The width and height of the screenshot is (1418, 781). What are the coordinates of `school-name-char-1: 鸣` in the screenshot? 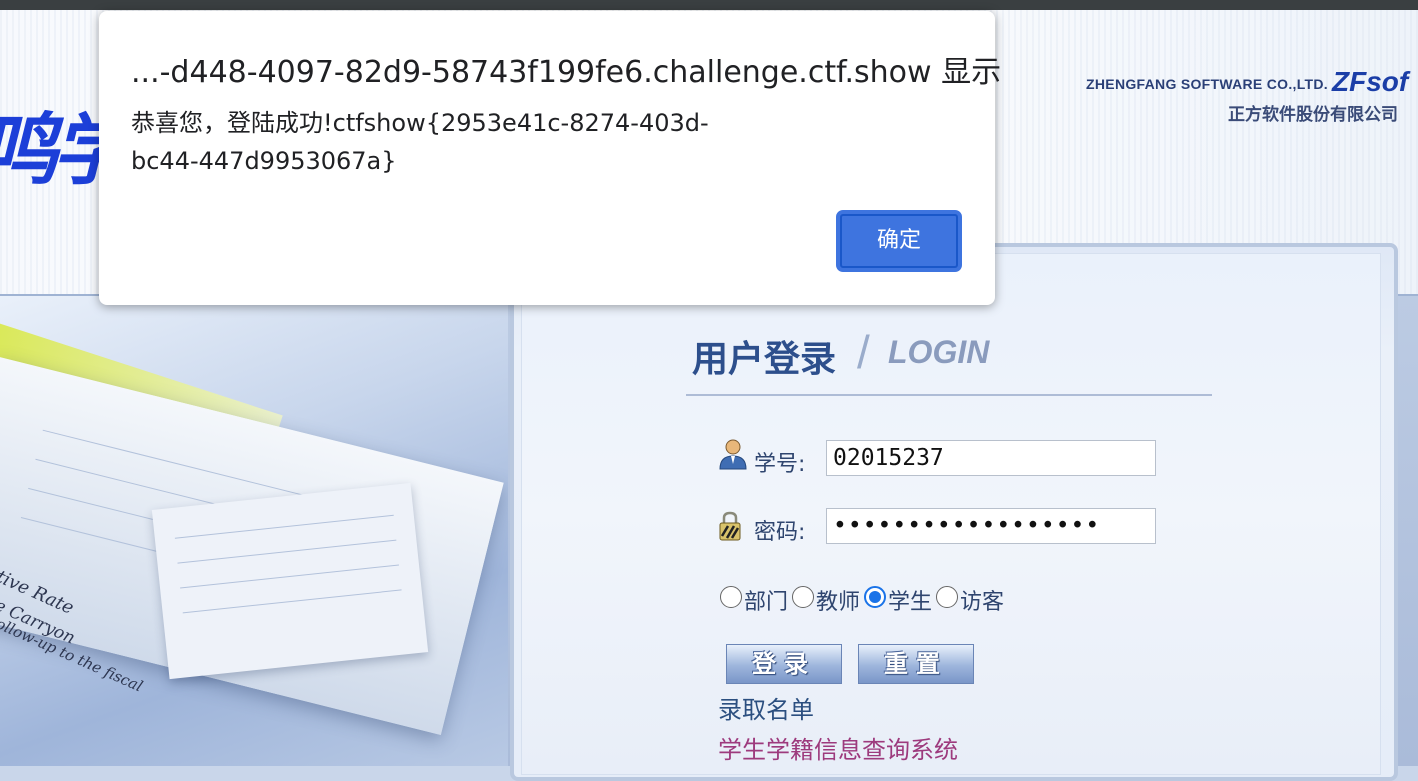 It's located at (29, 151).